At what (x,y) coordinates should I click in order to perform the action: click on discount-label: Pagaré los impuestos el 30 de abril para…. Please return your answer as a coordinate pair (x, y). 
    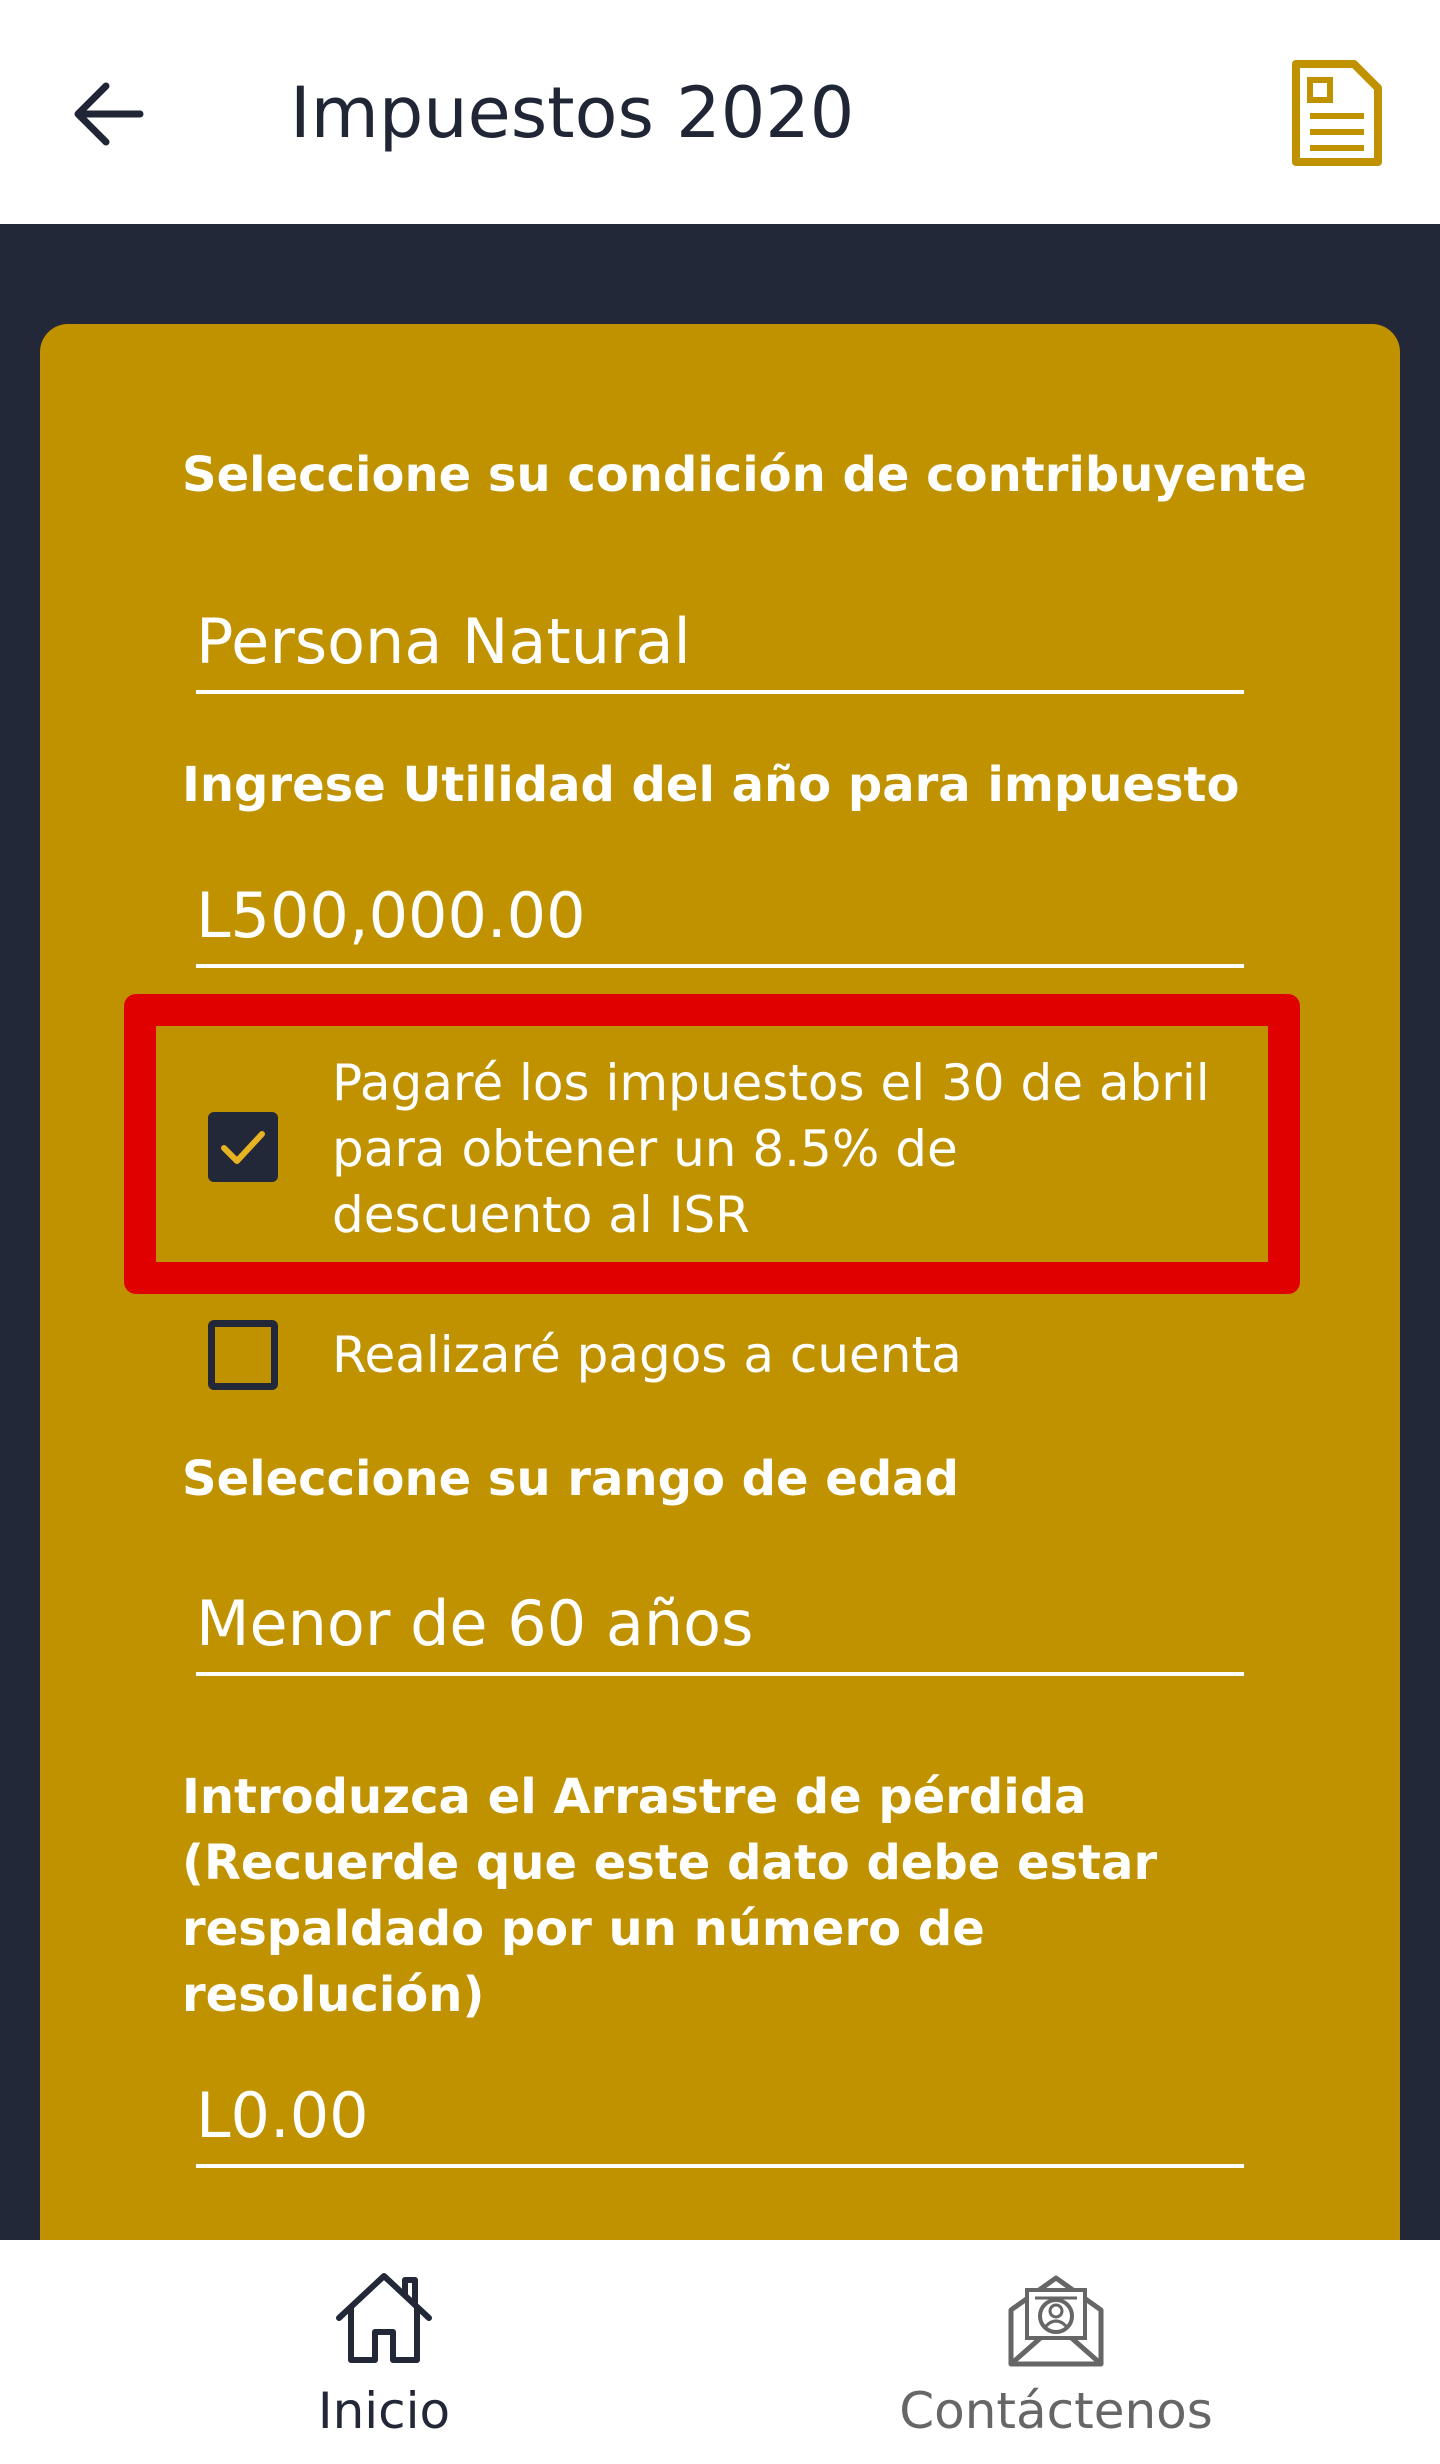
    Looking at the image, I should click on (771, 1149).